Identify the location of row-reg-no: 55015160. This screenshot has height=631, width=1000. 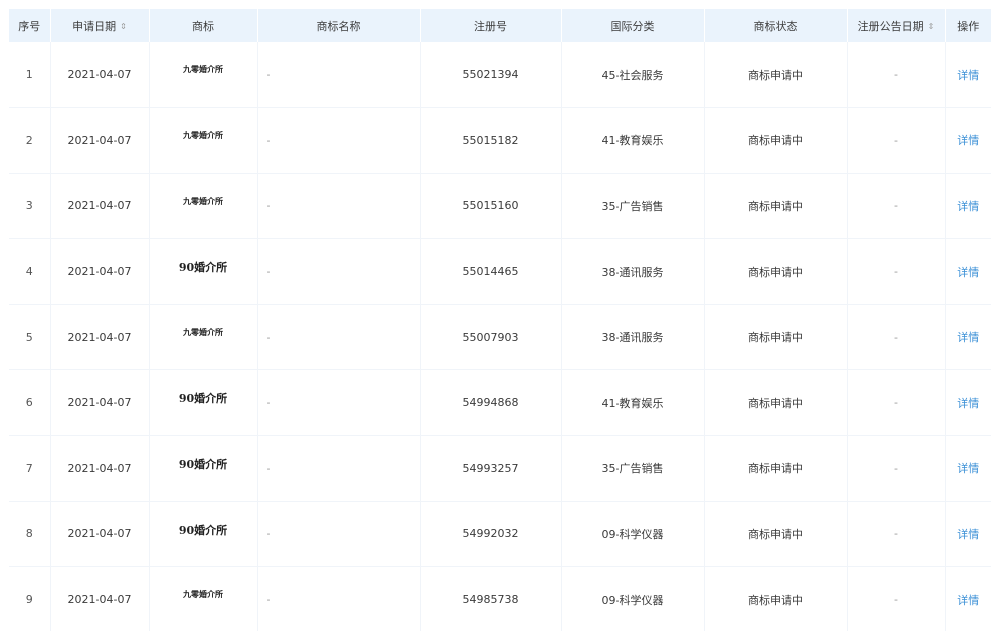
(491, 206).